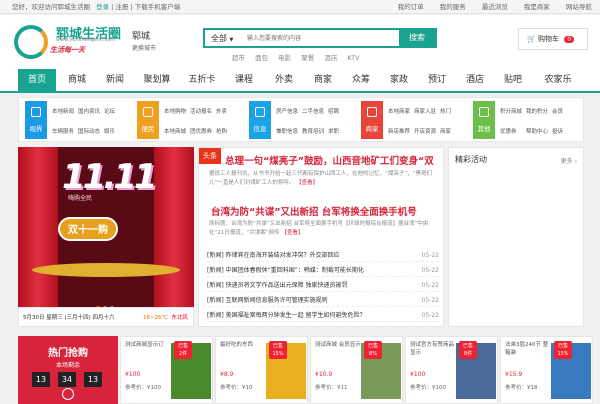 Image resolution: width=600 pixels, height=404 pixels. Describe the element at coordinates (307, 58) in the screenshot. I see `hot-word: 聚餐` at that location.